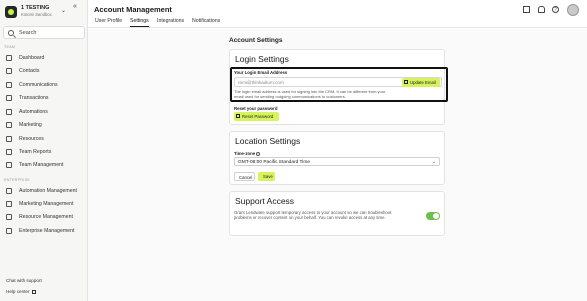 Image resolution: width=587 pixels, height=301 pixels. Describe the element at coordinates (261, 72) in the screenshot. I see `email-label: Your Login Email Address` at that location.